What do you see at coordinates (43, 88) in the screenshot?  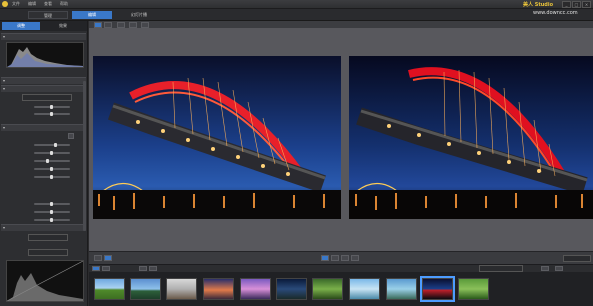 I see `section-level` at bounding box center [43, 88].